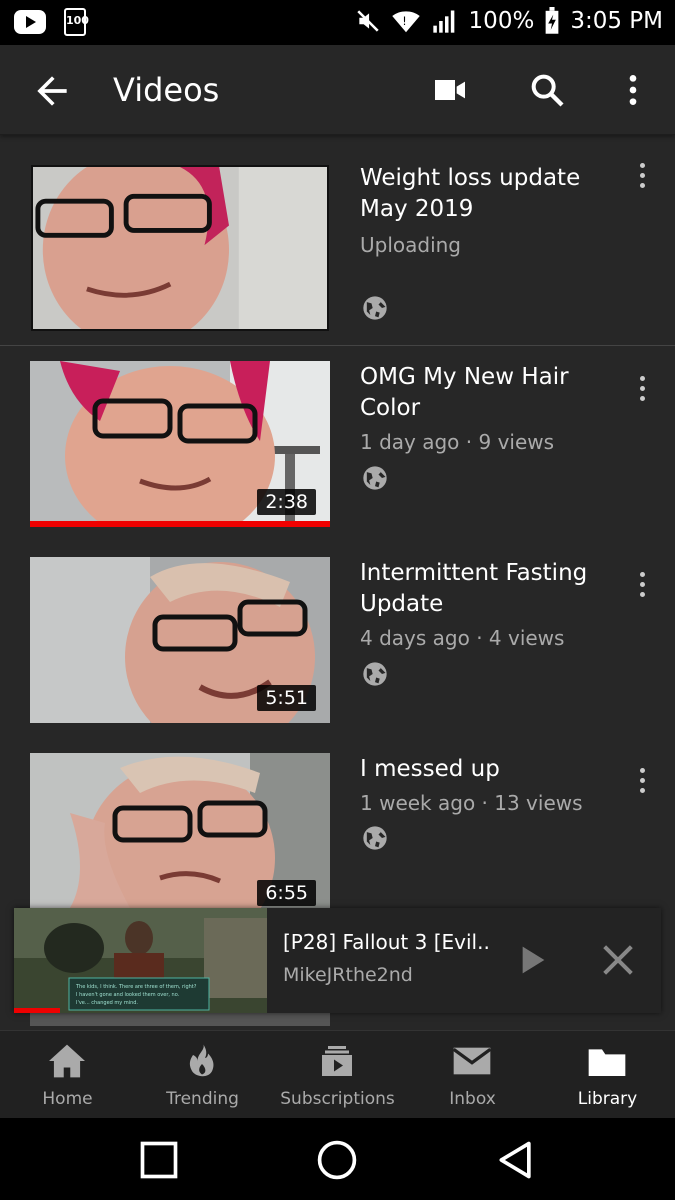 Image resolution: width=675 pixels, height=1200 pixels. What do you see at coordinates (485, 393) in the screenshot?
I see `video-title: OMG My New Hair Color` at bounding box center [485, 393].